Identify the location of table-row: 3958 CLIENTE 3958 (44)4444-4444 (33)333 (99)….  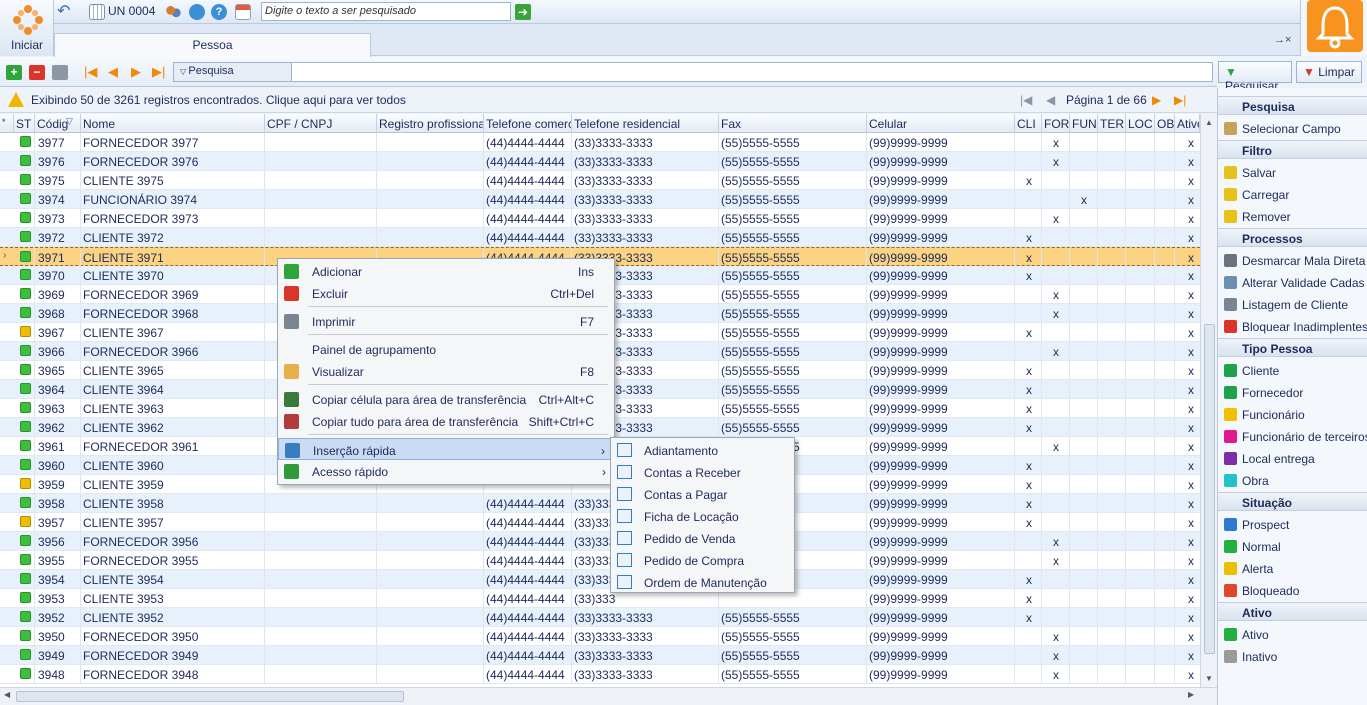
(600, 503).